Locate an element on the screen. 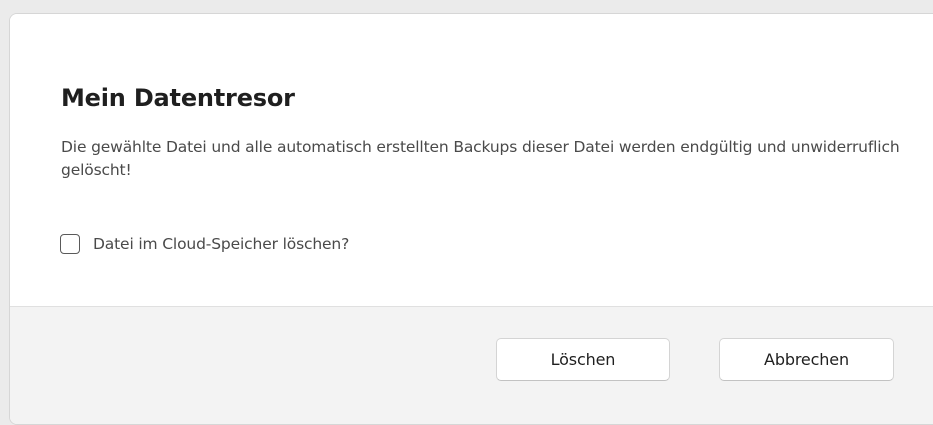  cloud-delete-option: Datei im Cloud-Speicher löschen? is located at coordinates (204, 244).